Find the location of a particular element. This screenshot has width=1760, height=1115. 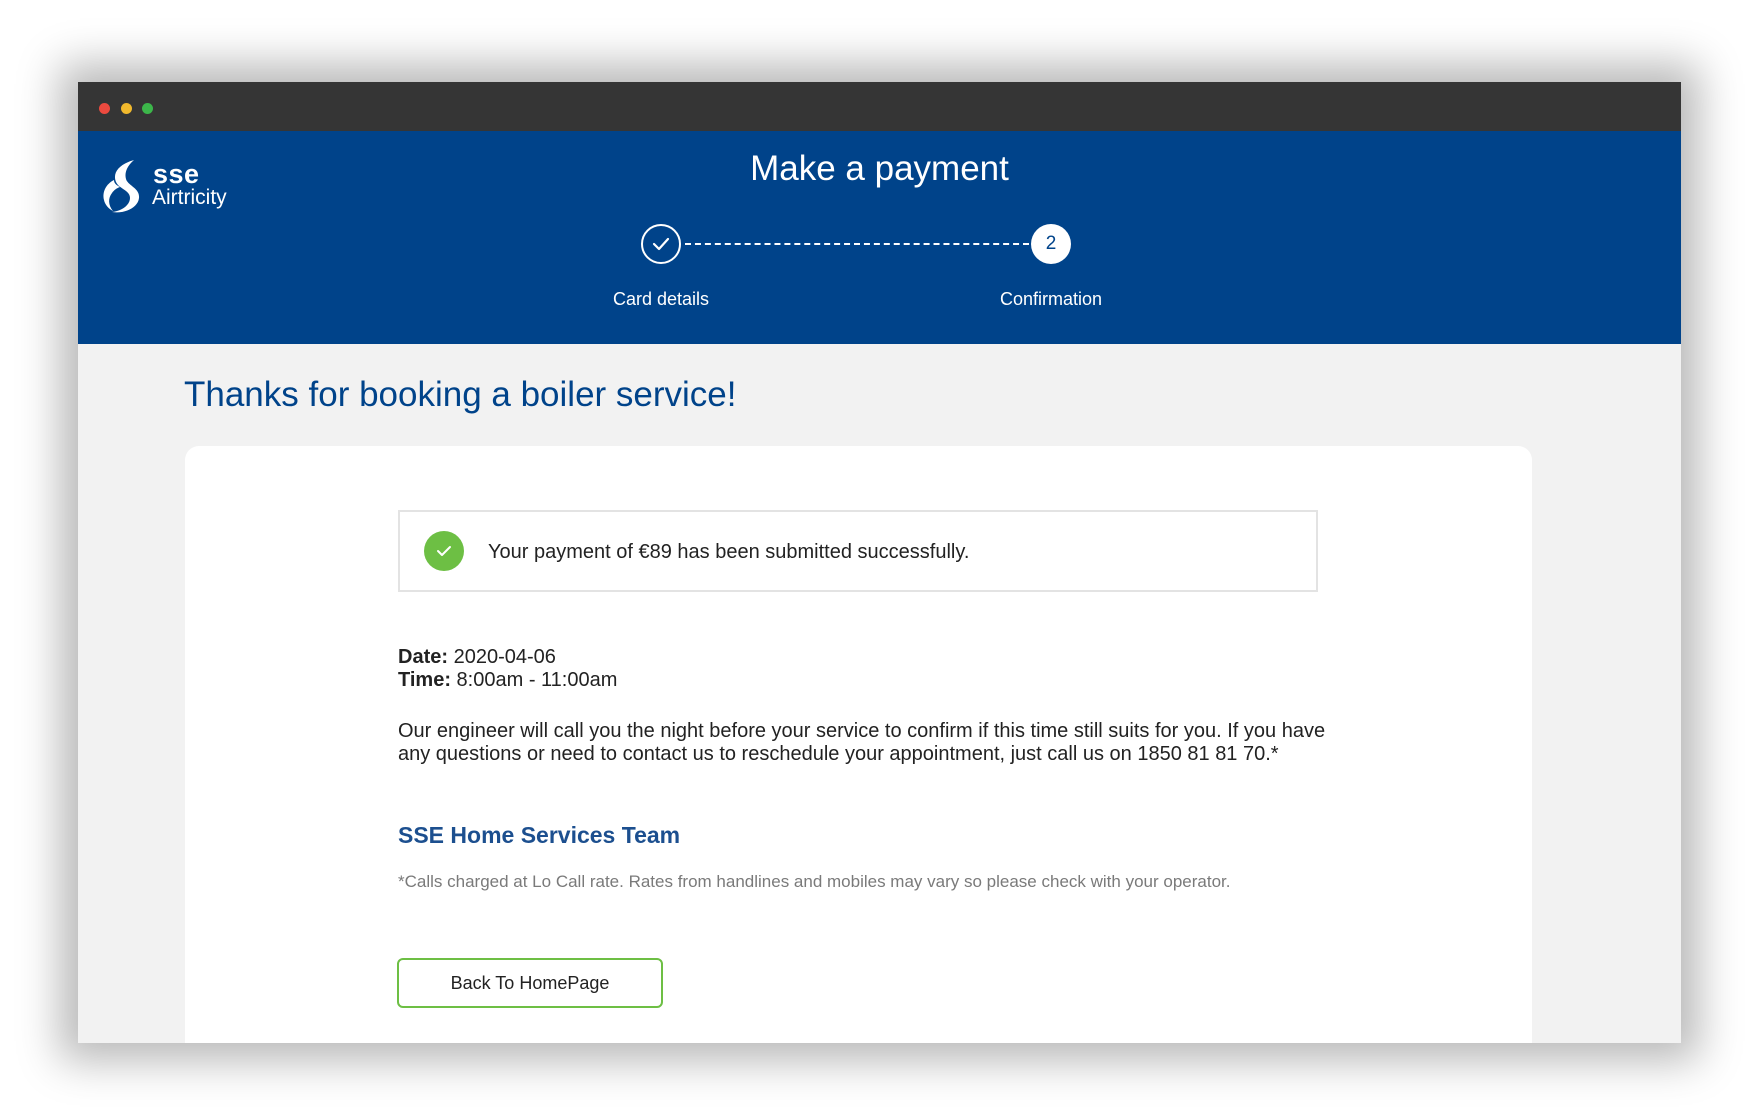

window-close-button is located at coordinates (104, 108).